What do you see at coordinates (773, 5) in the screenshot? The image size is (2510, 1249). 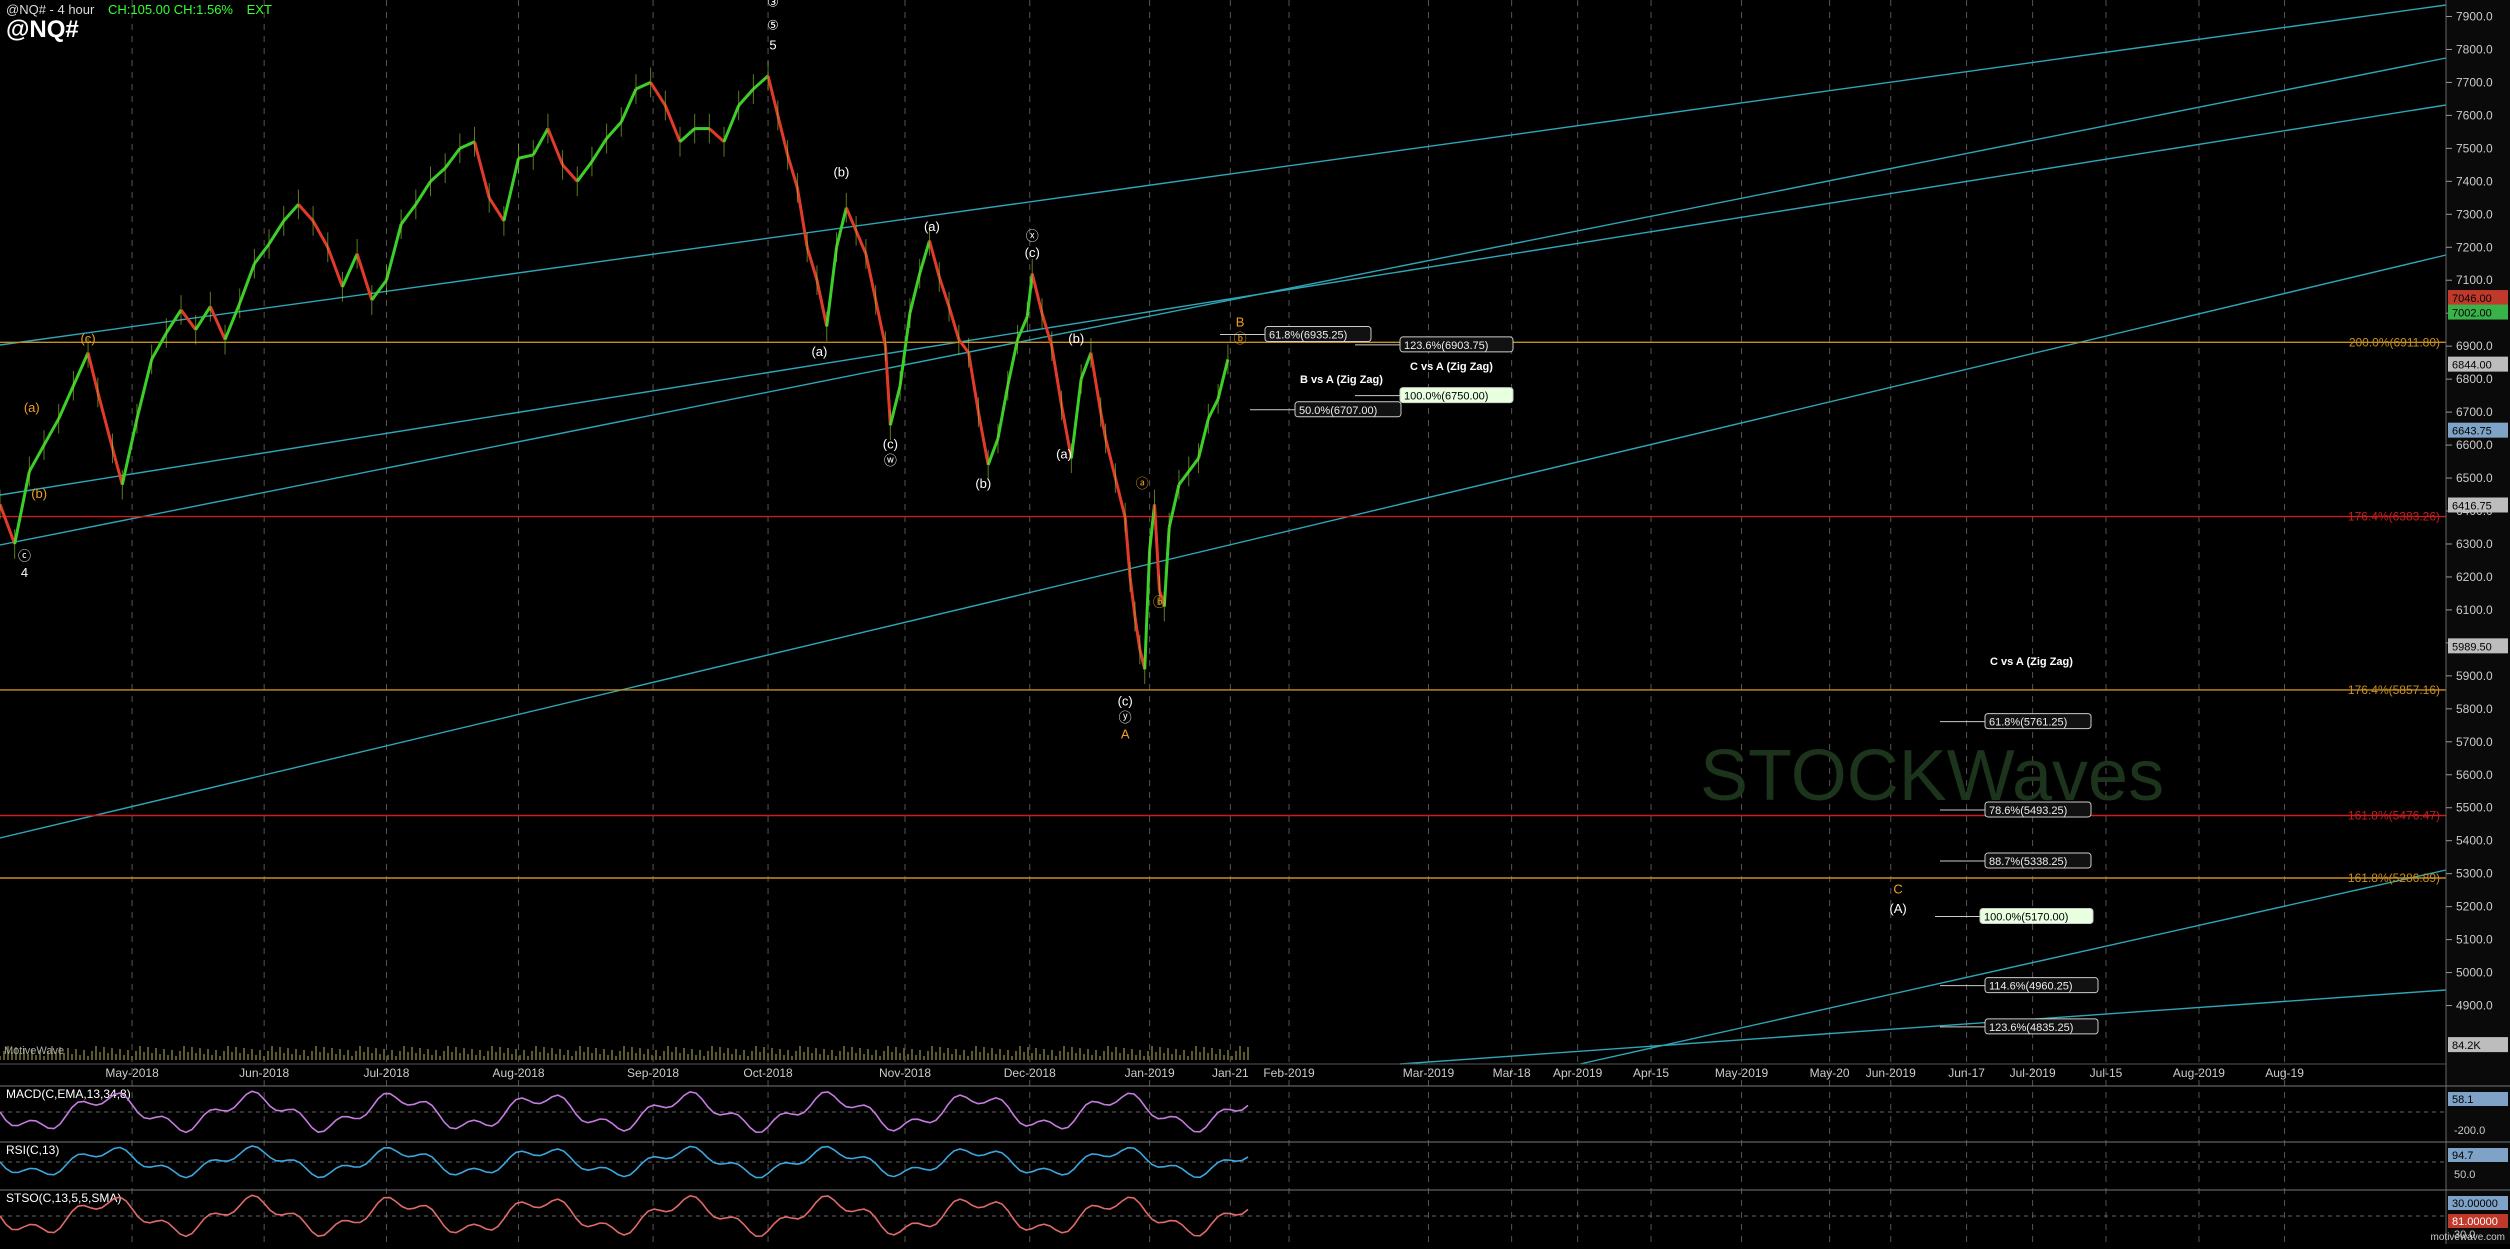 I see `wave-label: ③` at bounding box center [773, 5].